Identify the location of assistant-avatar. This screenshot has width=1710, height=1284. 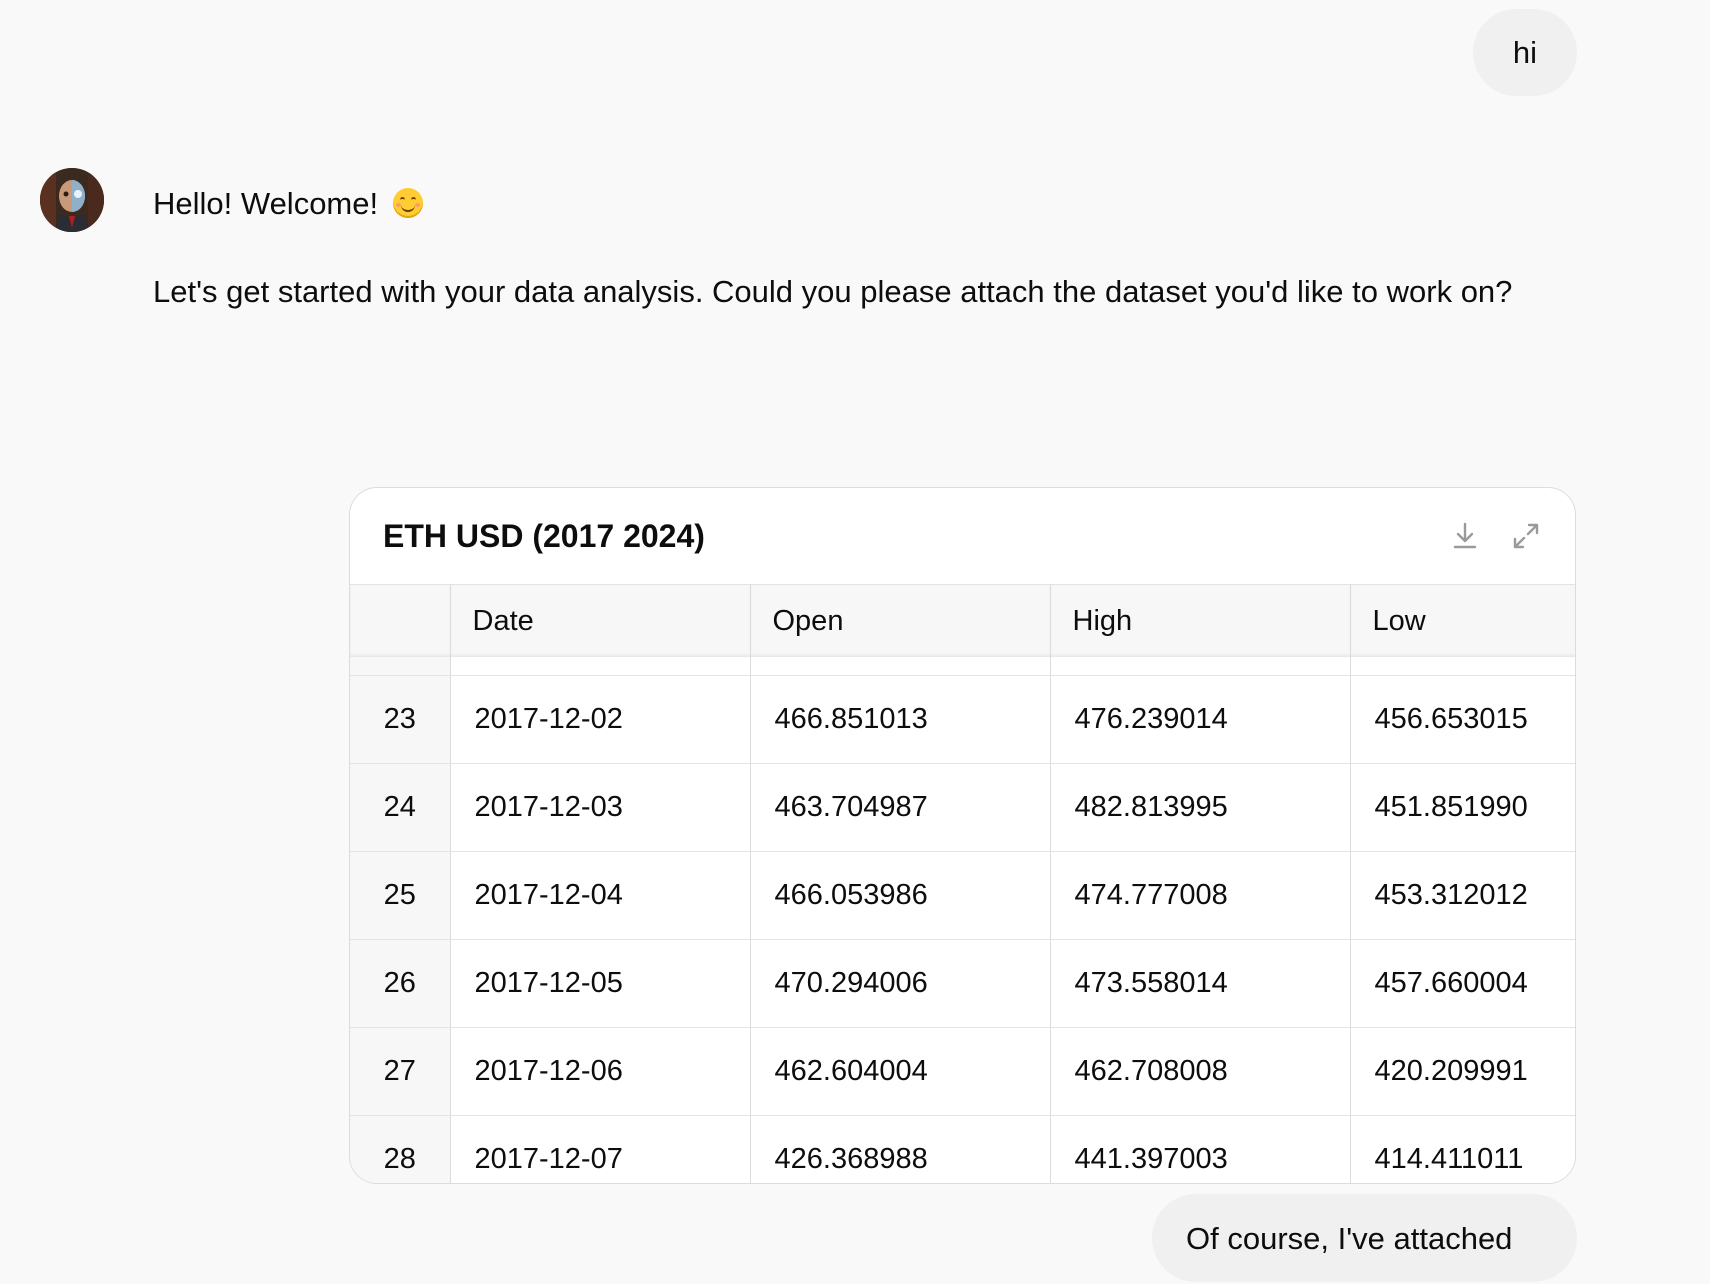
(72, 200).